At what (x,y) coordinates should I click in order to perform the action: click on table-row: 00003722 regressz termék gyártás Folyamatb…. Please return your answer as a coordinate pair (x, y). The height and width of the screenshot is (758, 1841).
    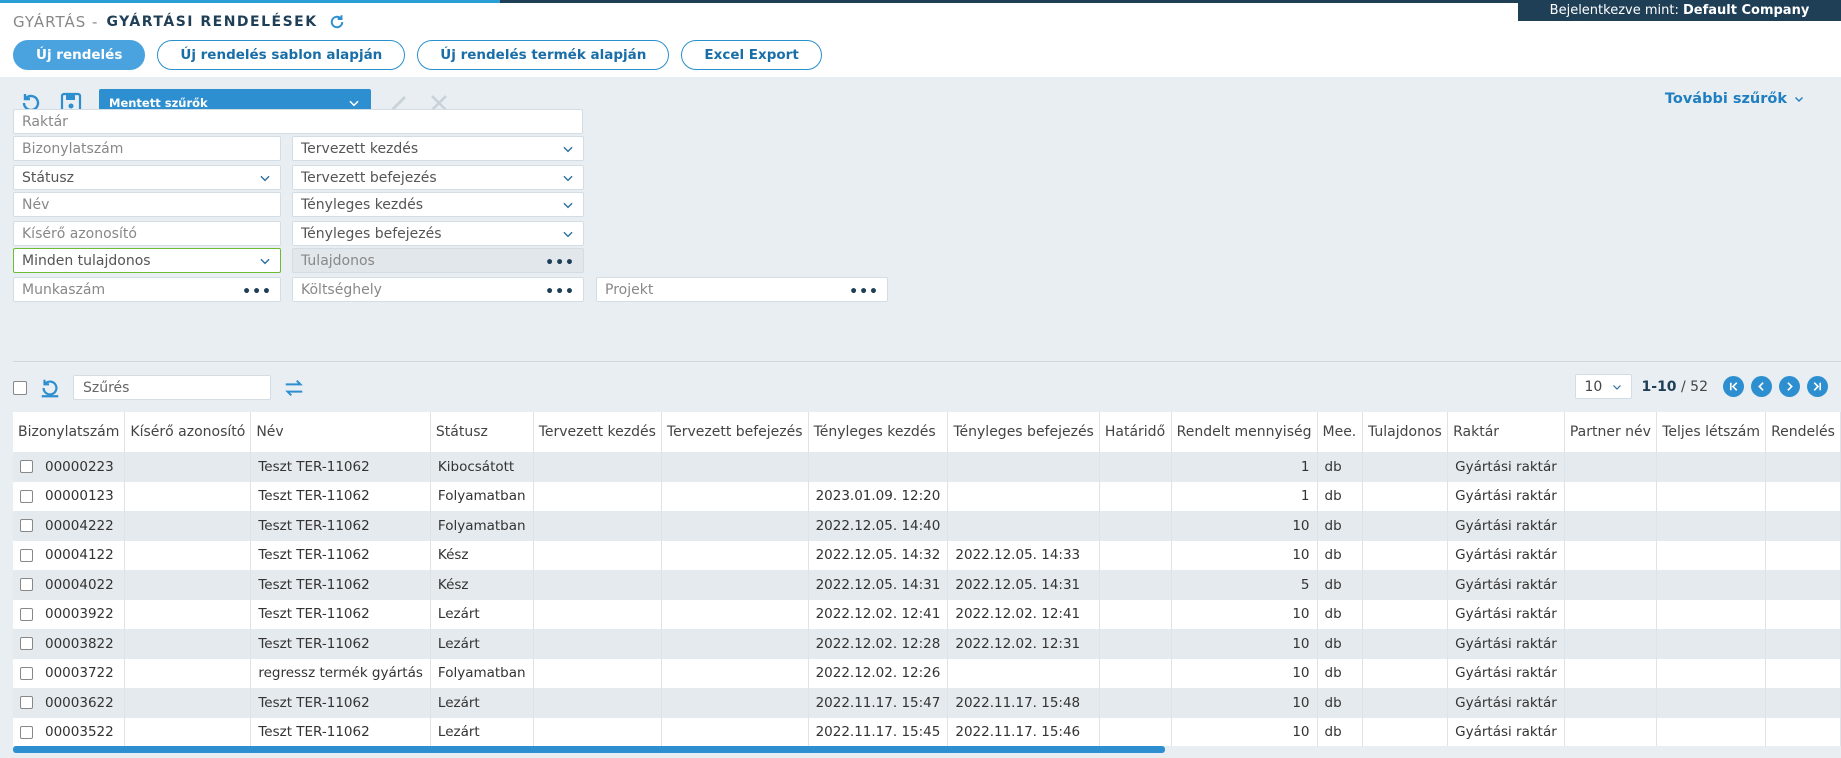
    Looking at the image, I should click on (927, 673).